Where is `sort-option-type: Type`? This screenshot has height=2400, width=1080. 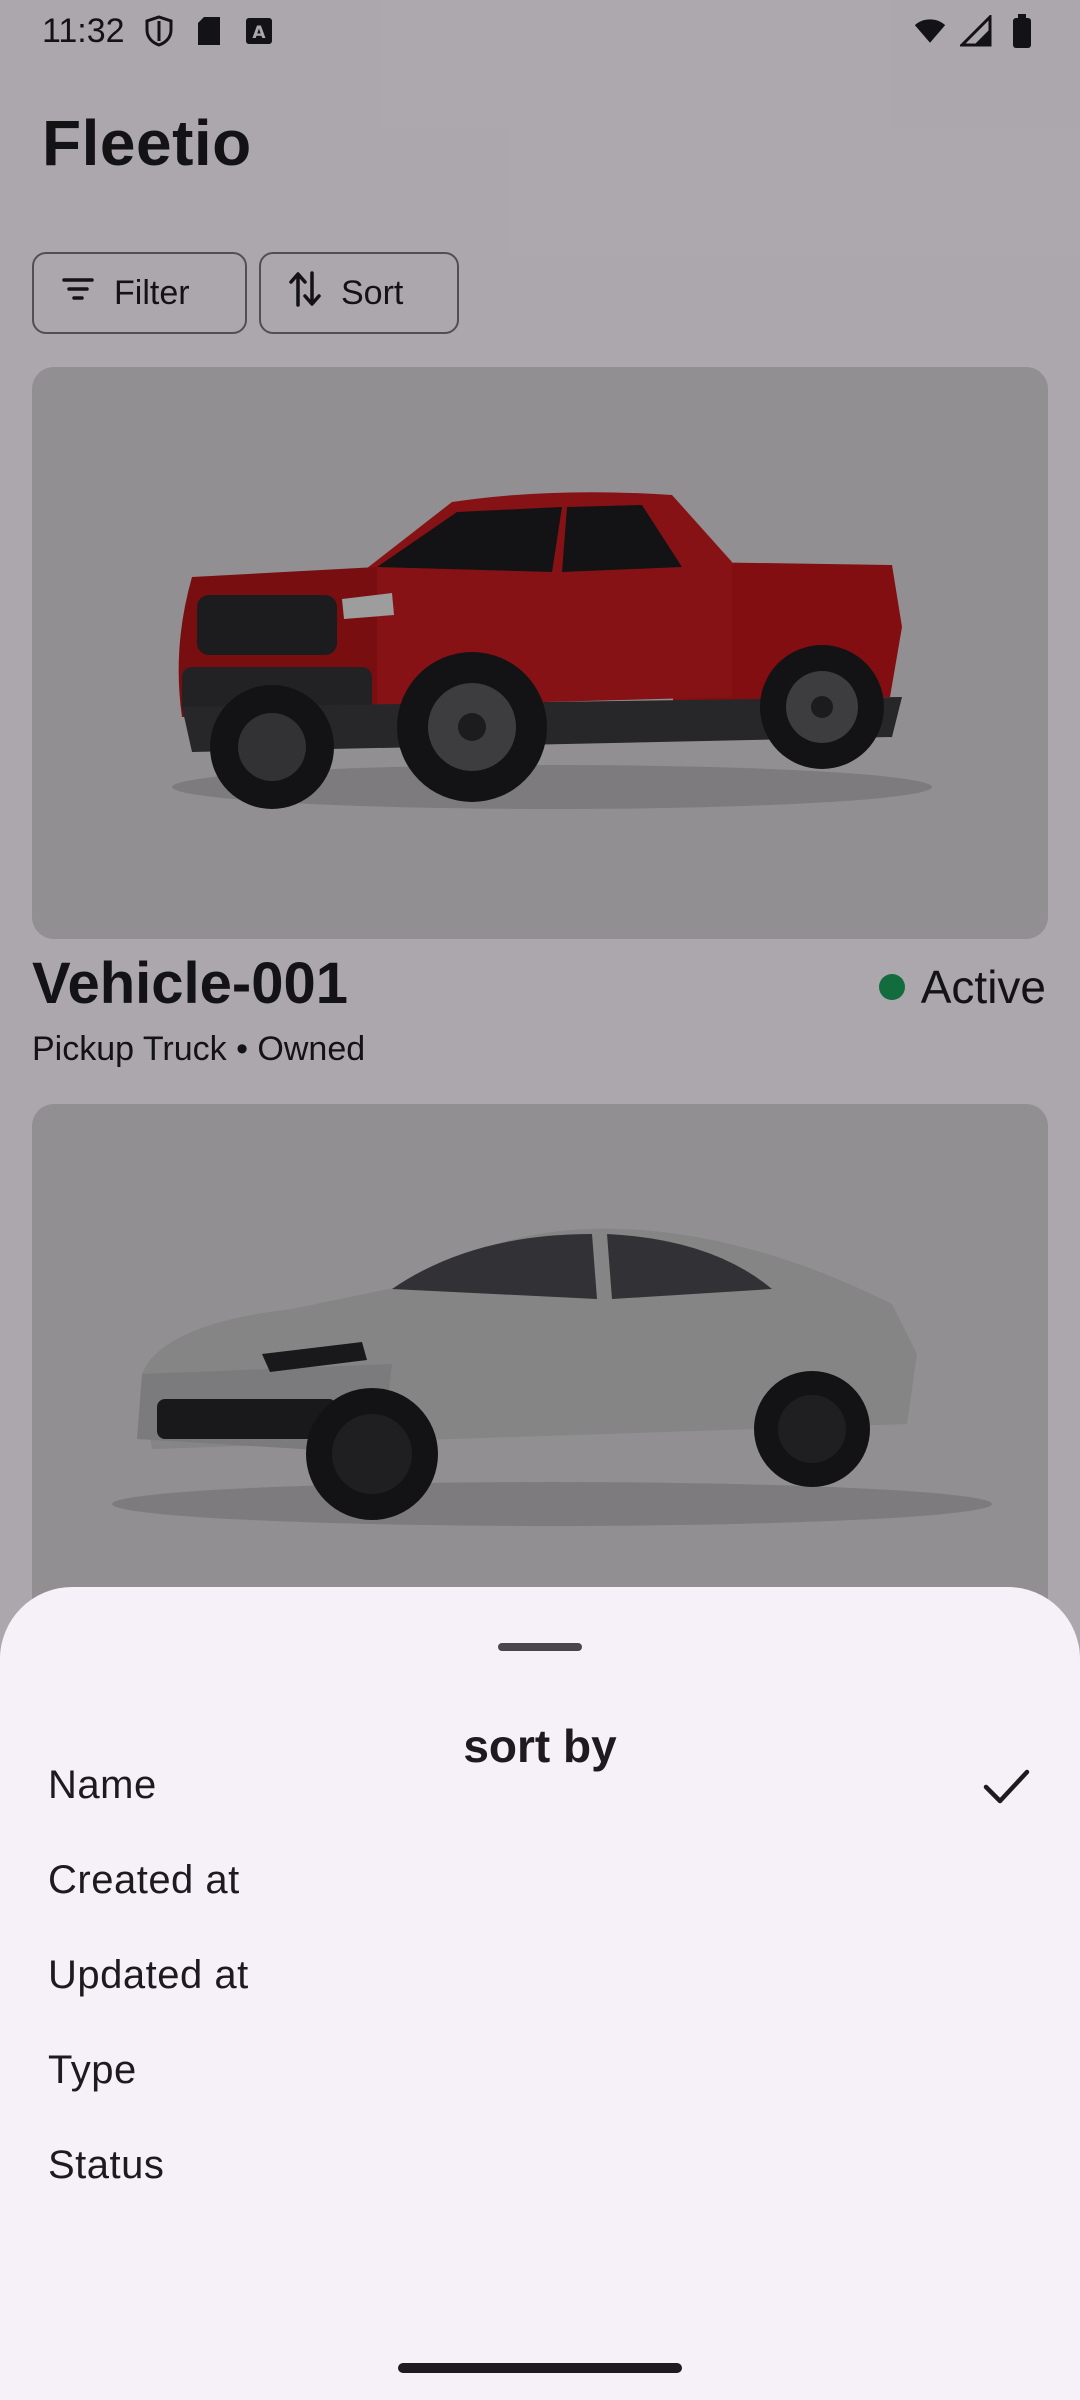
sort-option-type: Type is located at coordinates (540, 2070).